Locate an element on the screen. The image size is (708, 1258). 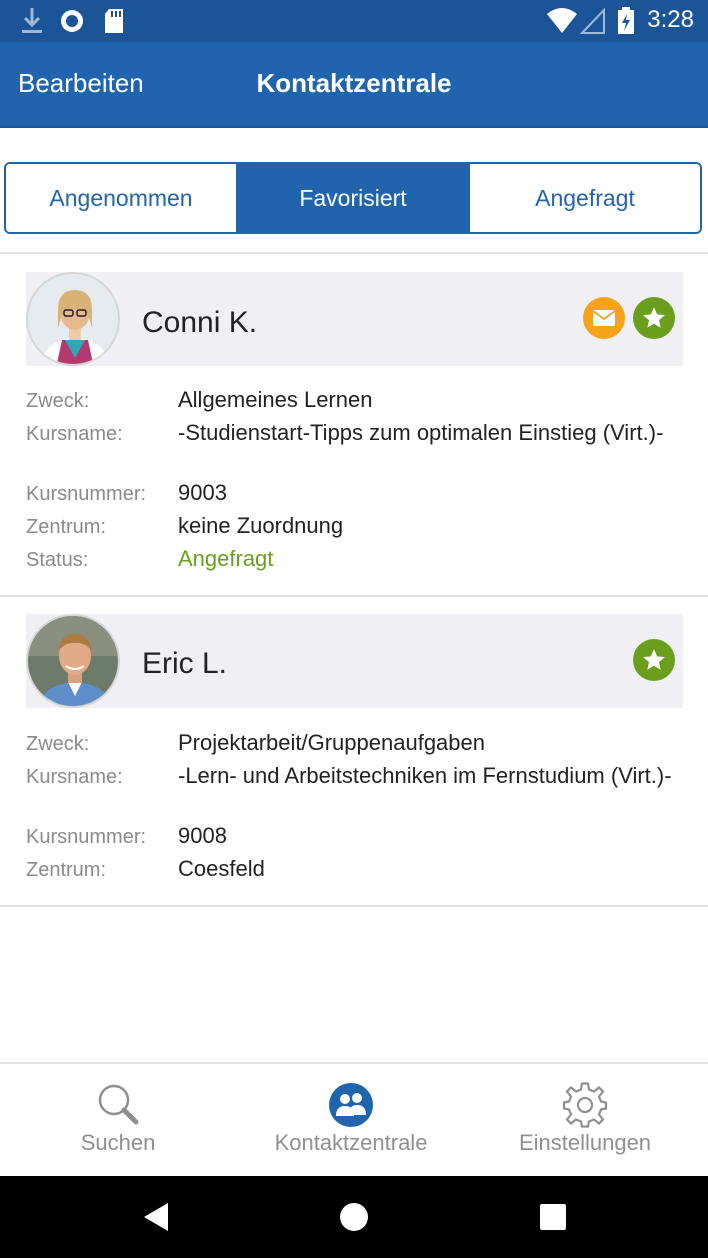
field-value: 9003 is located at coordinates (202, 492).